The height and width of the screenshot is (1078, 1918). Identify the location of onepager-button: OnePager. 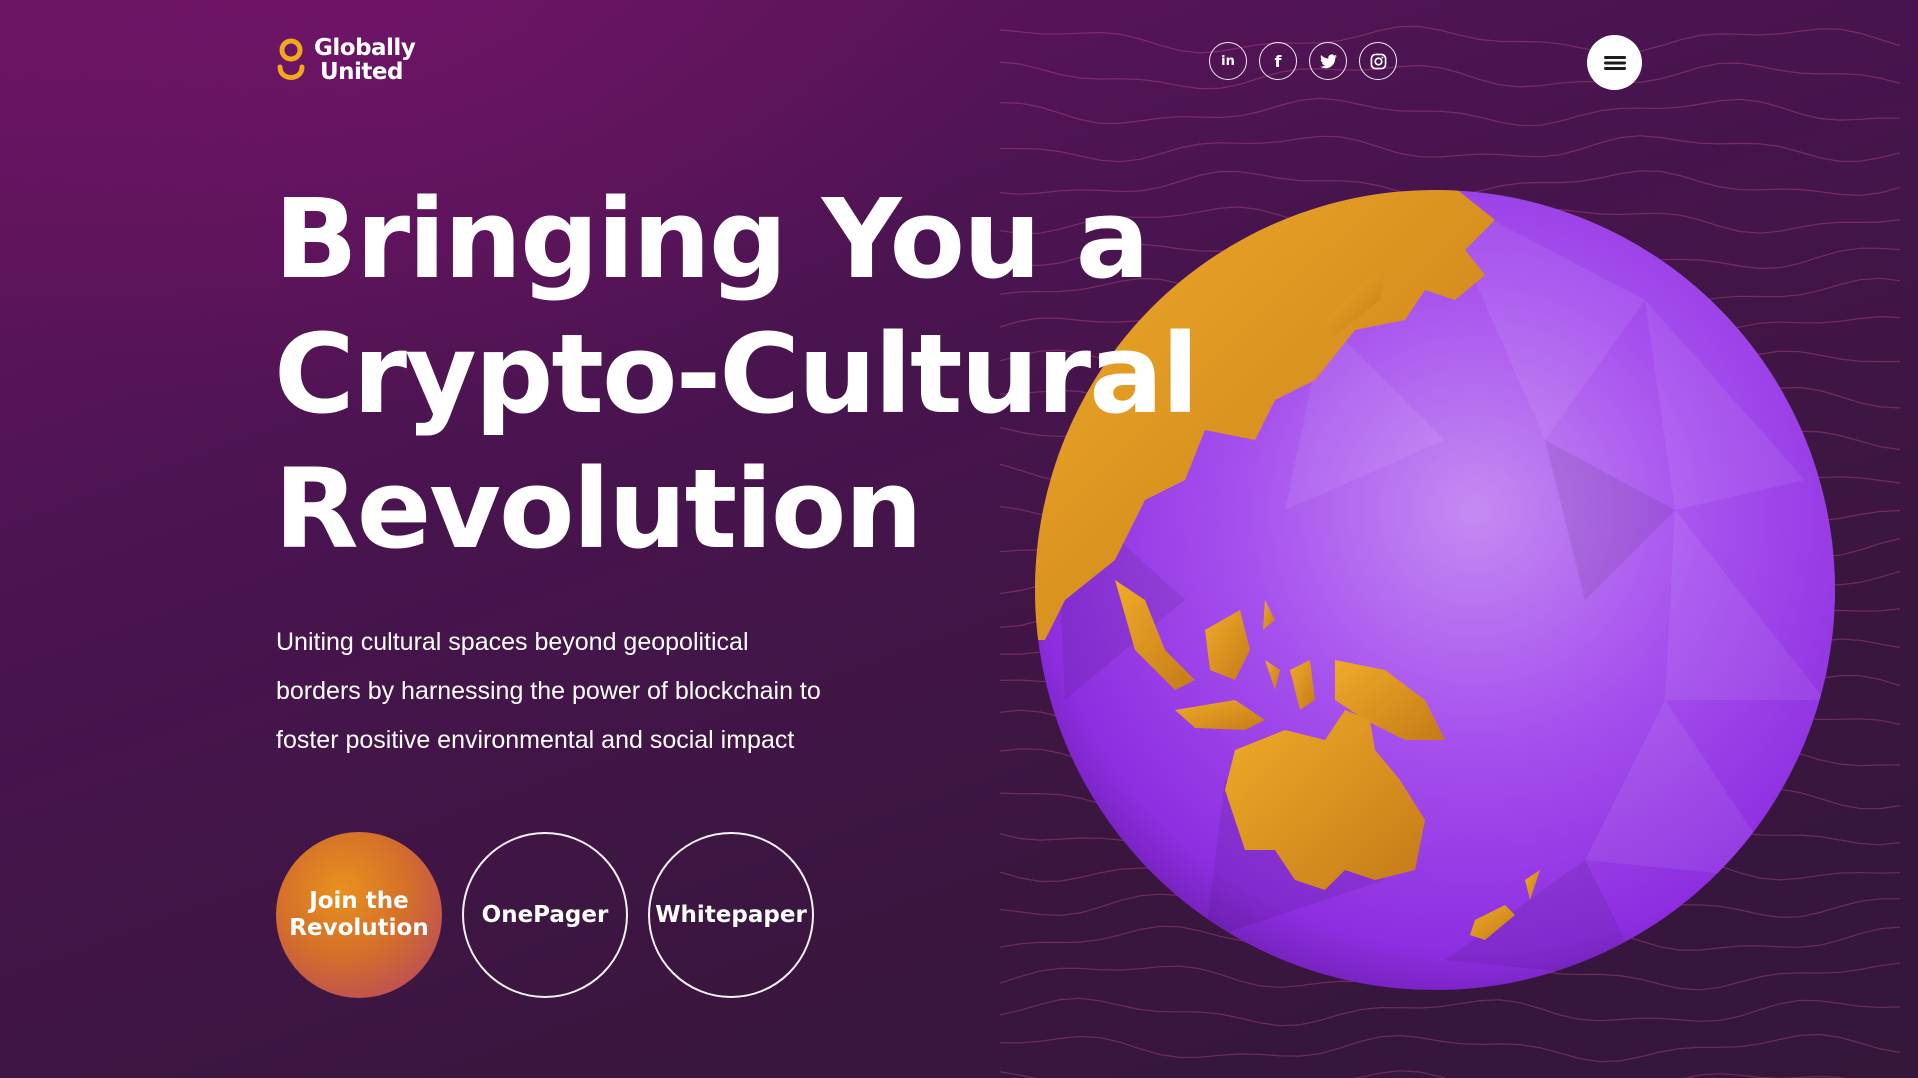
(545, 915).